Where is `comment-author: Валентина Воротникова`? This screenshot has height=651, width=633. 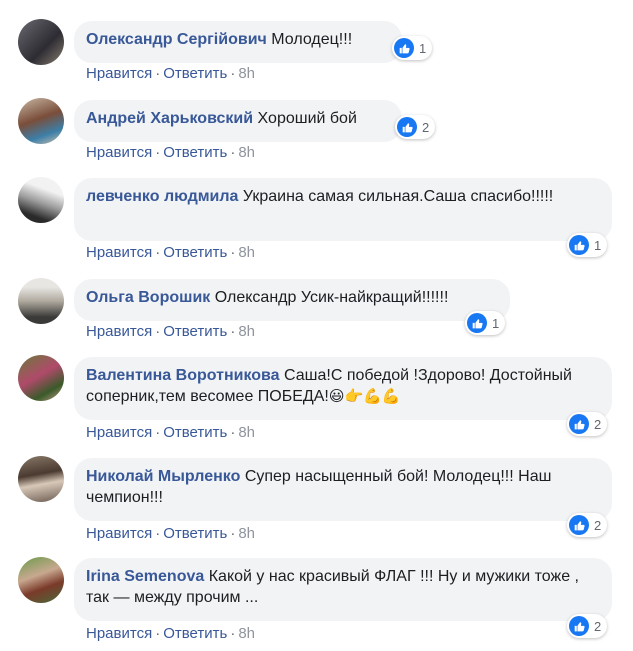
comment-author: Валентина Воротникова is located at coordinates (183, 375).